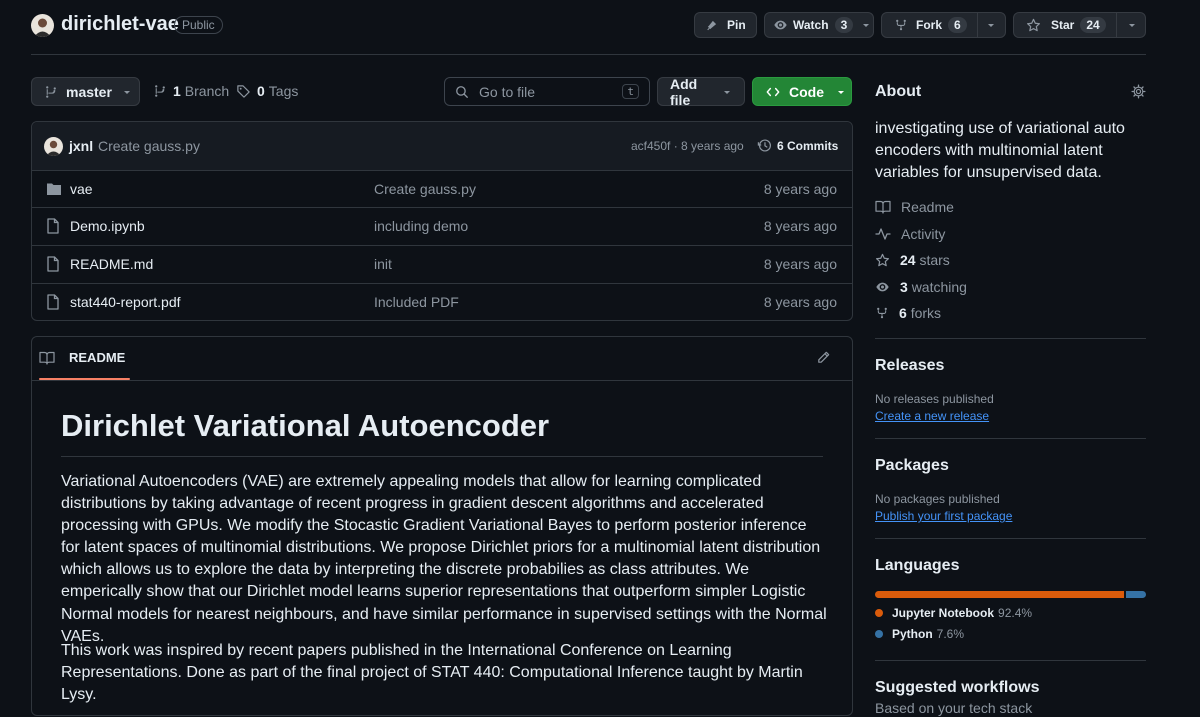 The image size is (1200, 717). What do you see at coordinates (421, 226) in the screenshot?
I see `file-commit-message: including demo` at bounding box center [421, 226].